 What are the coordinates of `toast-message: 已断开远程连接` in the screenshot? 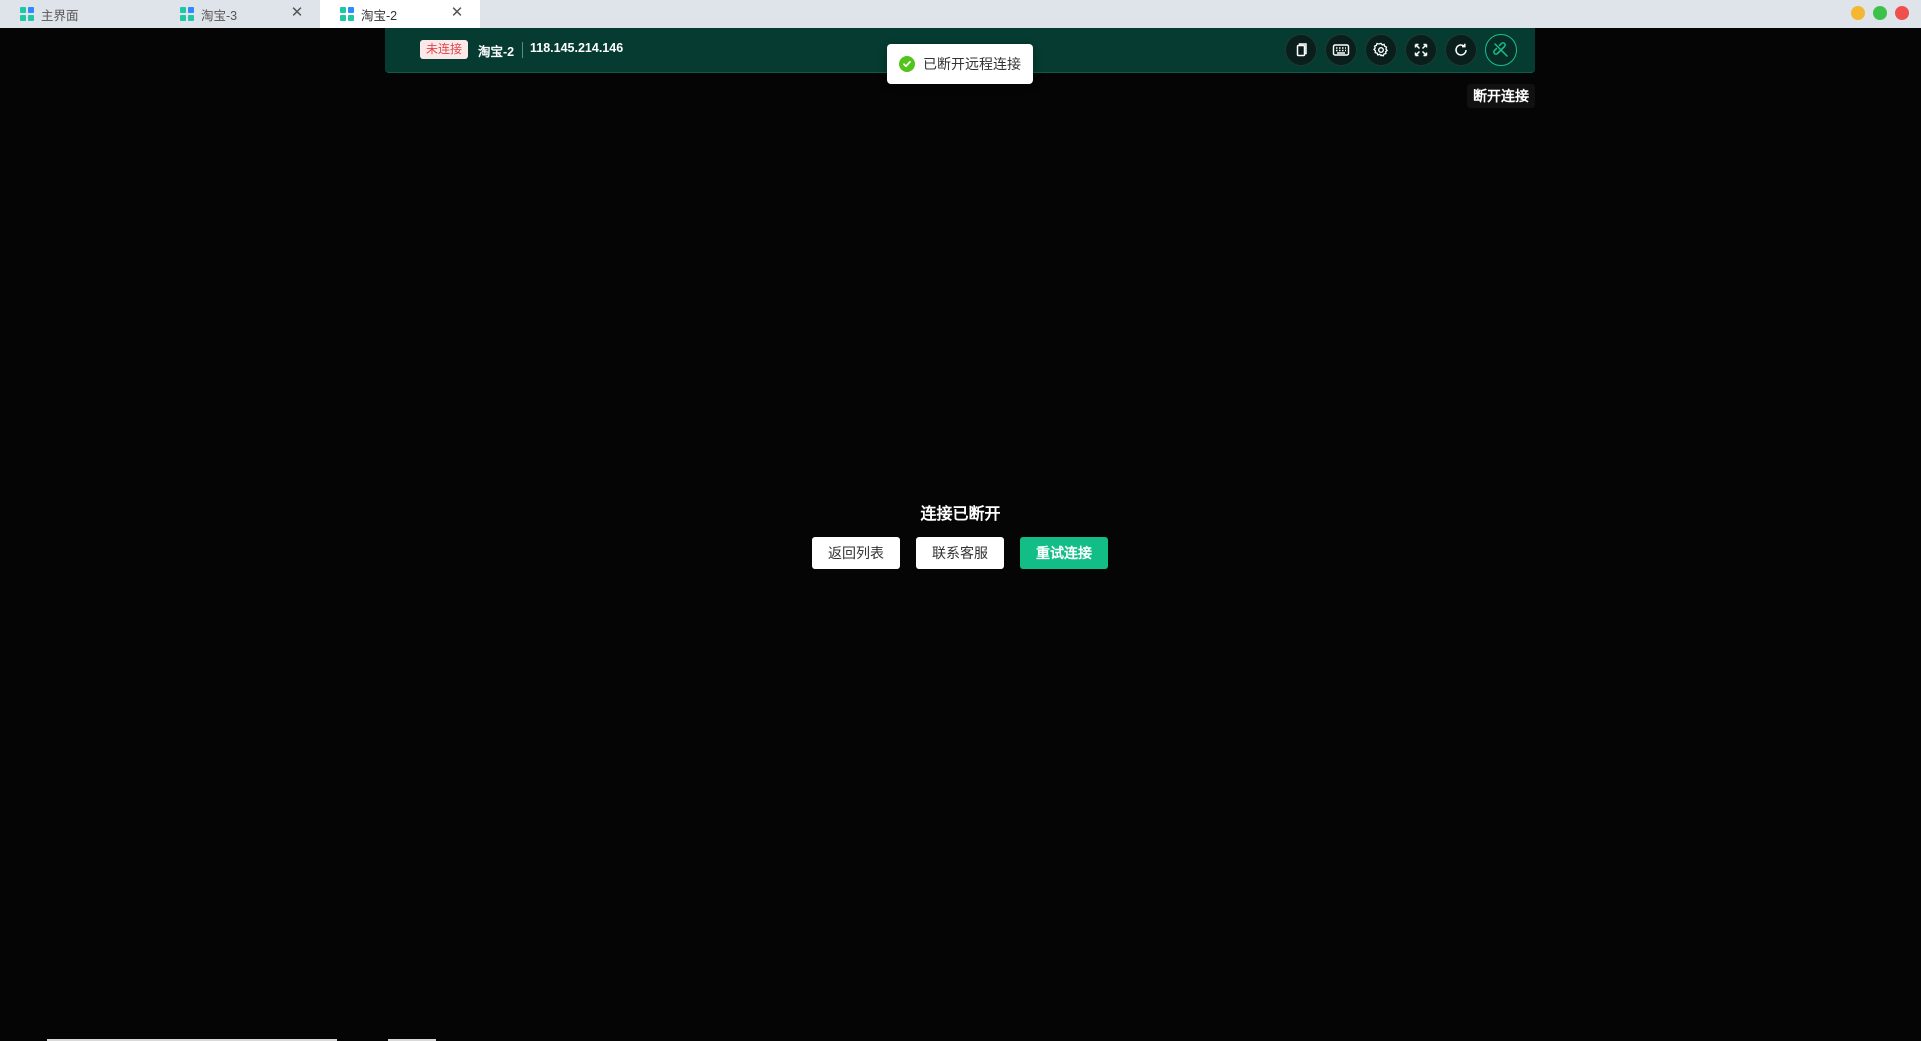 It's located at (960, 64).